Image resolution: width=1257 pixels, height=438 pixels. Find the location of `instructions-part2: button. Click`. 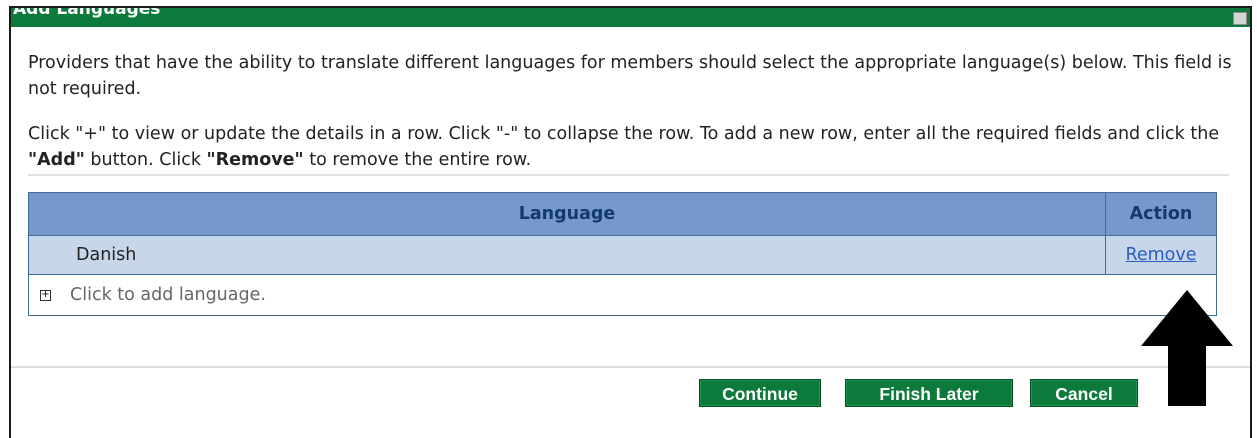

instructions-part2: button. Click is located at coordinates (145, 160).